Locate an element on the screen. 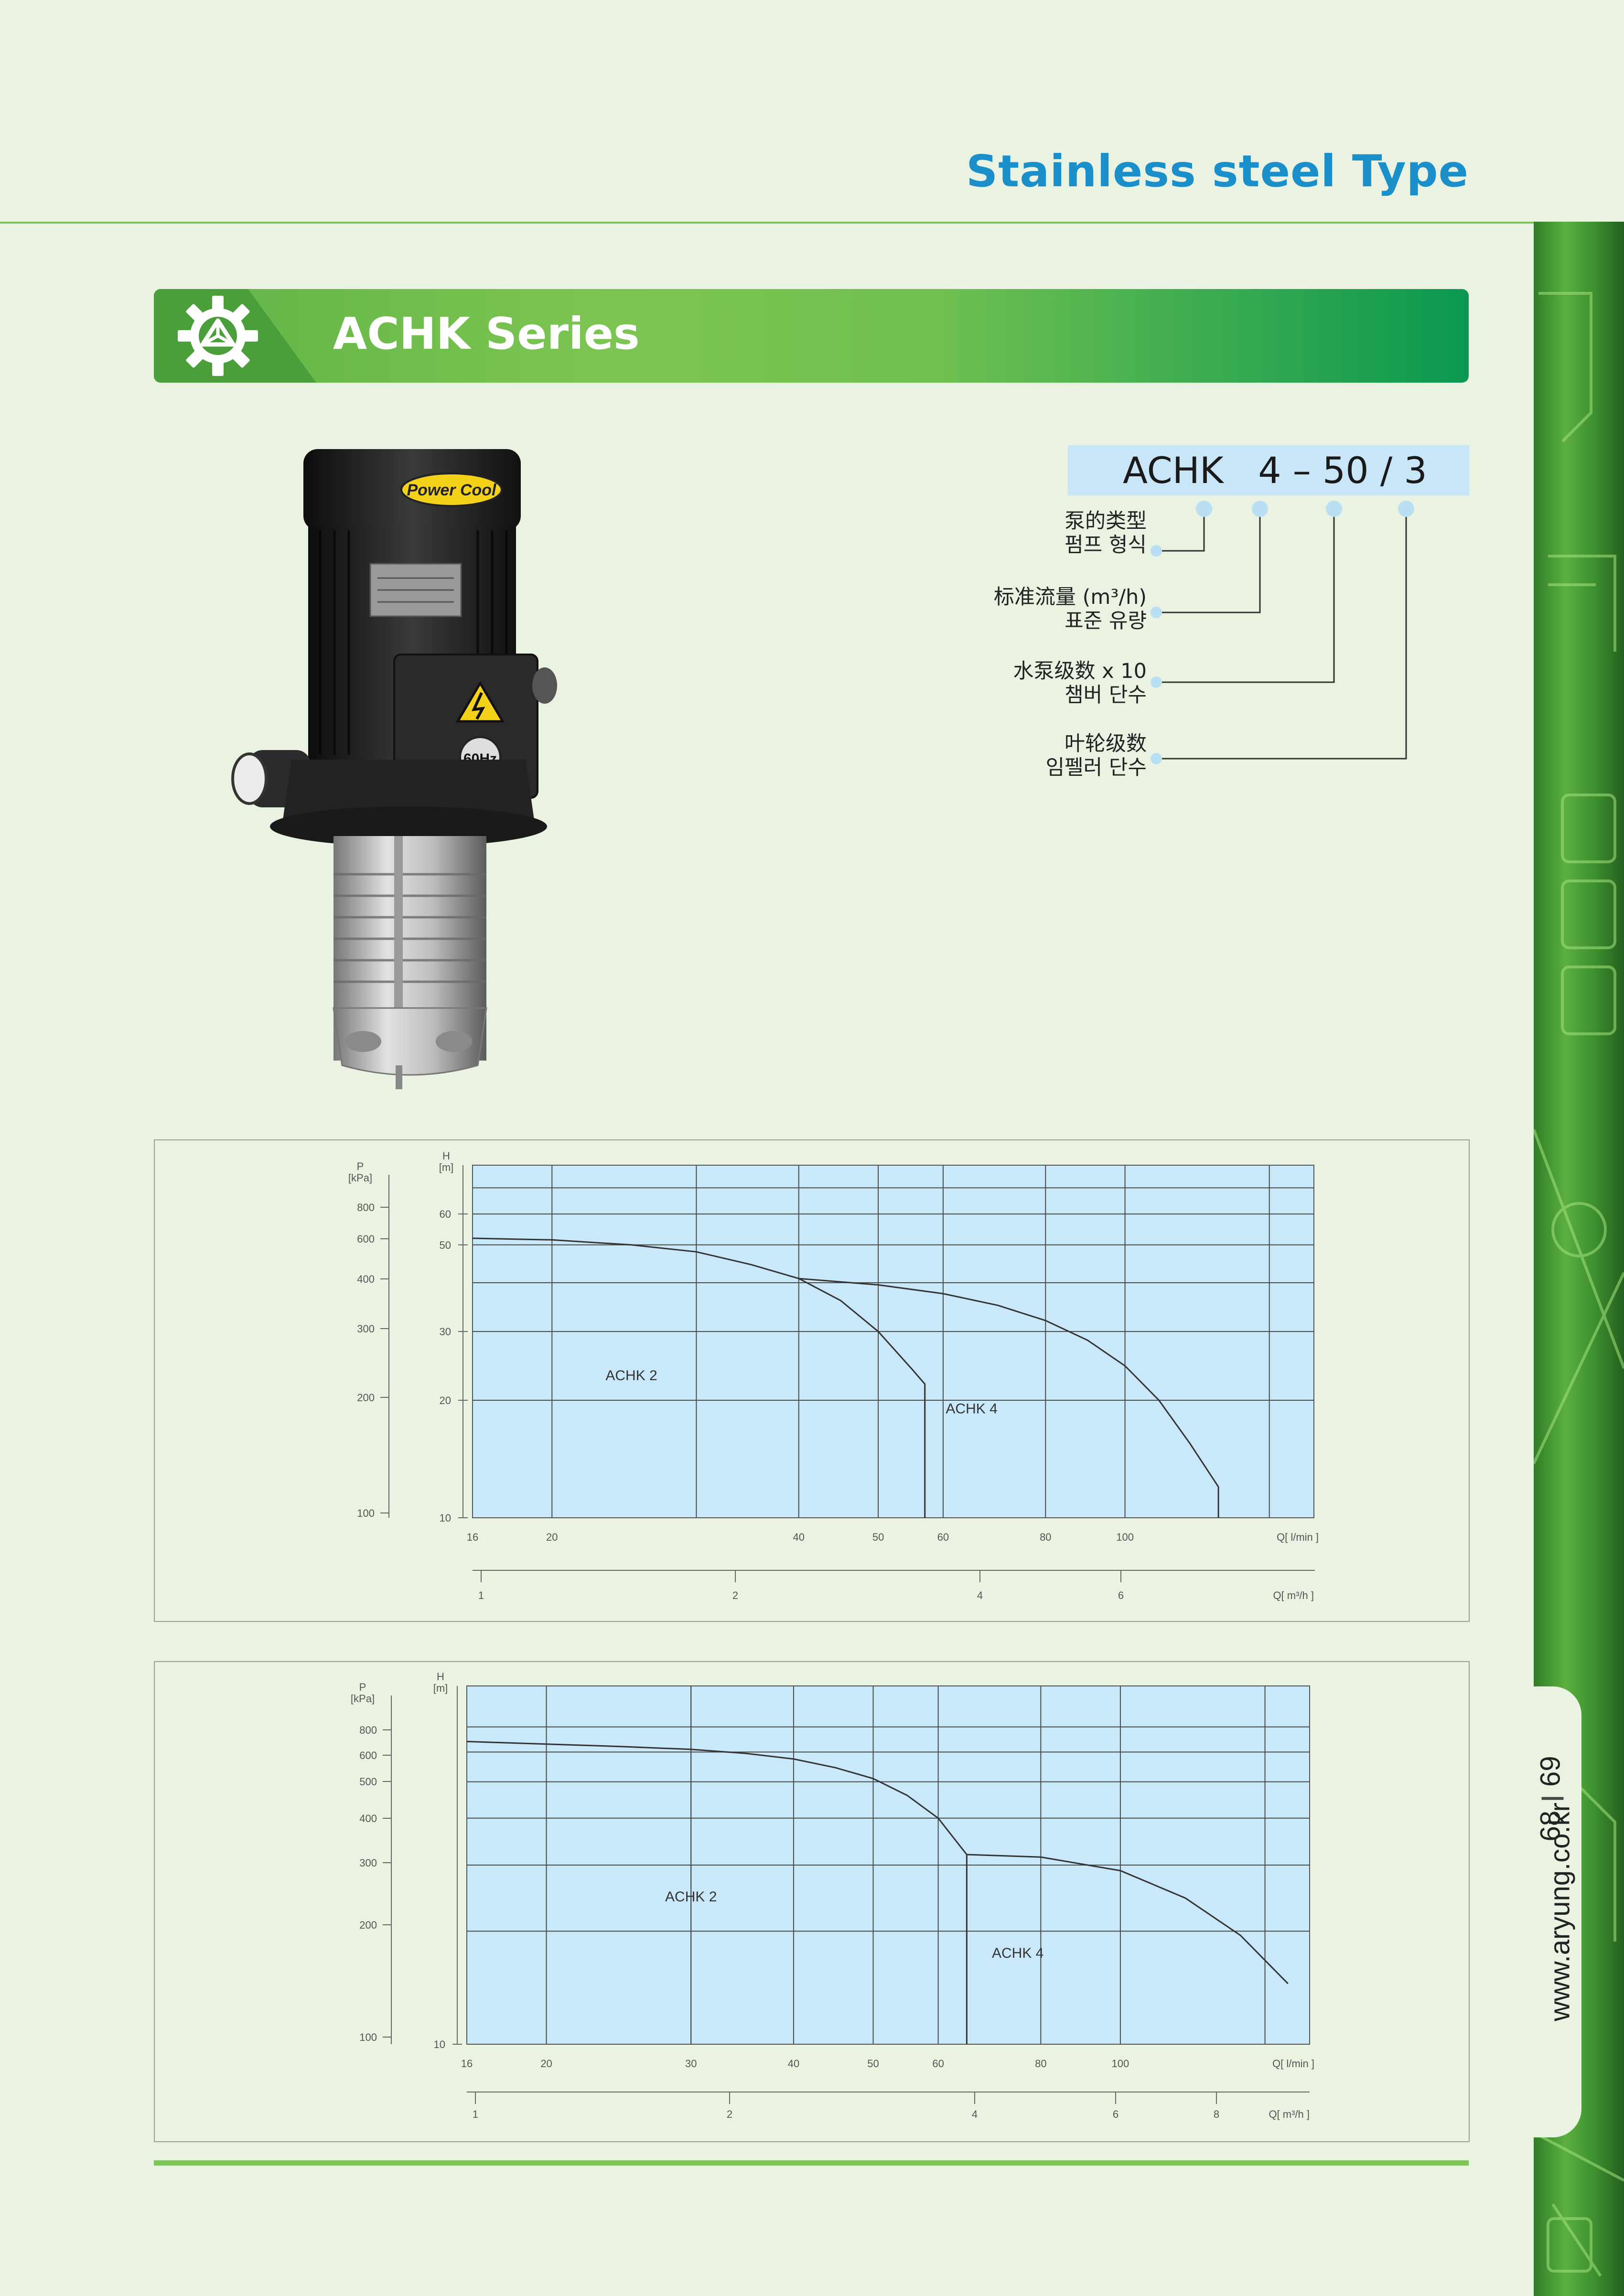  label-impeller-stages-zh: 叶轮级数 is located at coordinates (1106, 744).